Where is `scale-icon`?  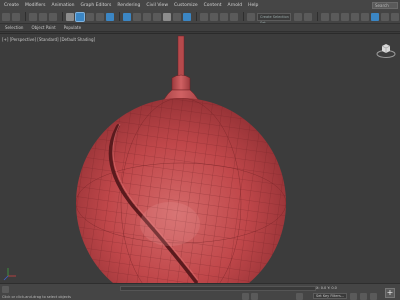 scale-icon is located at coordinates (147, 16).